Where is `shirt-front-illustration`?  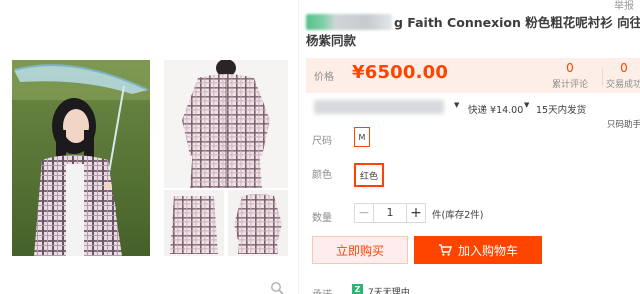
shirt-front-illustration is located at coordinates (226, 124).